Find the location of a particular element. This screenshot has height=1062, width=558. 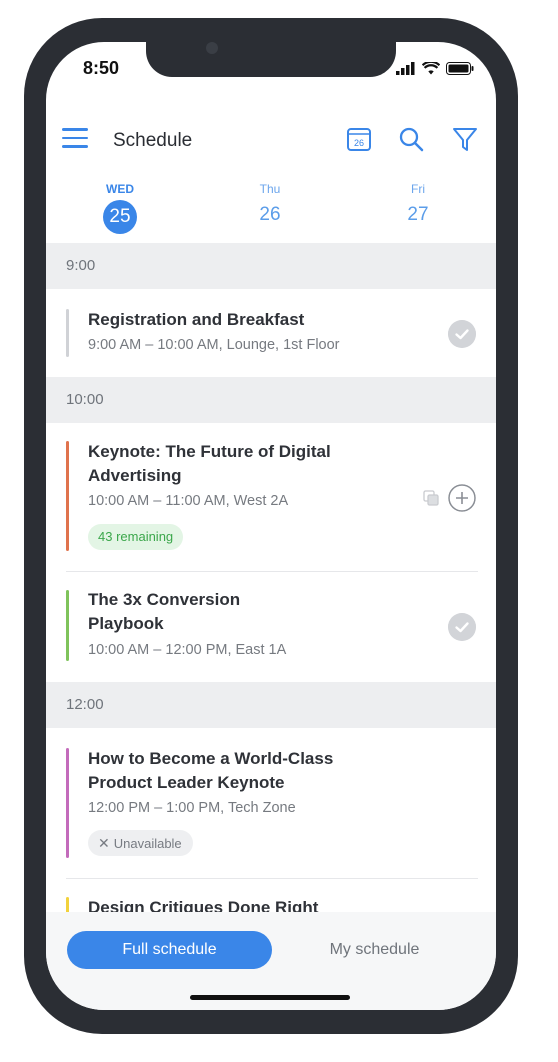

session-title: The 3x Conversion Playbook is located at coordinates (164, 611).